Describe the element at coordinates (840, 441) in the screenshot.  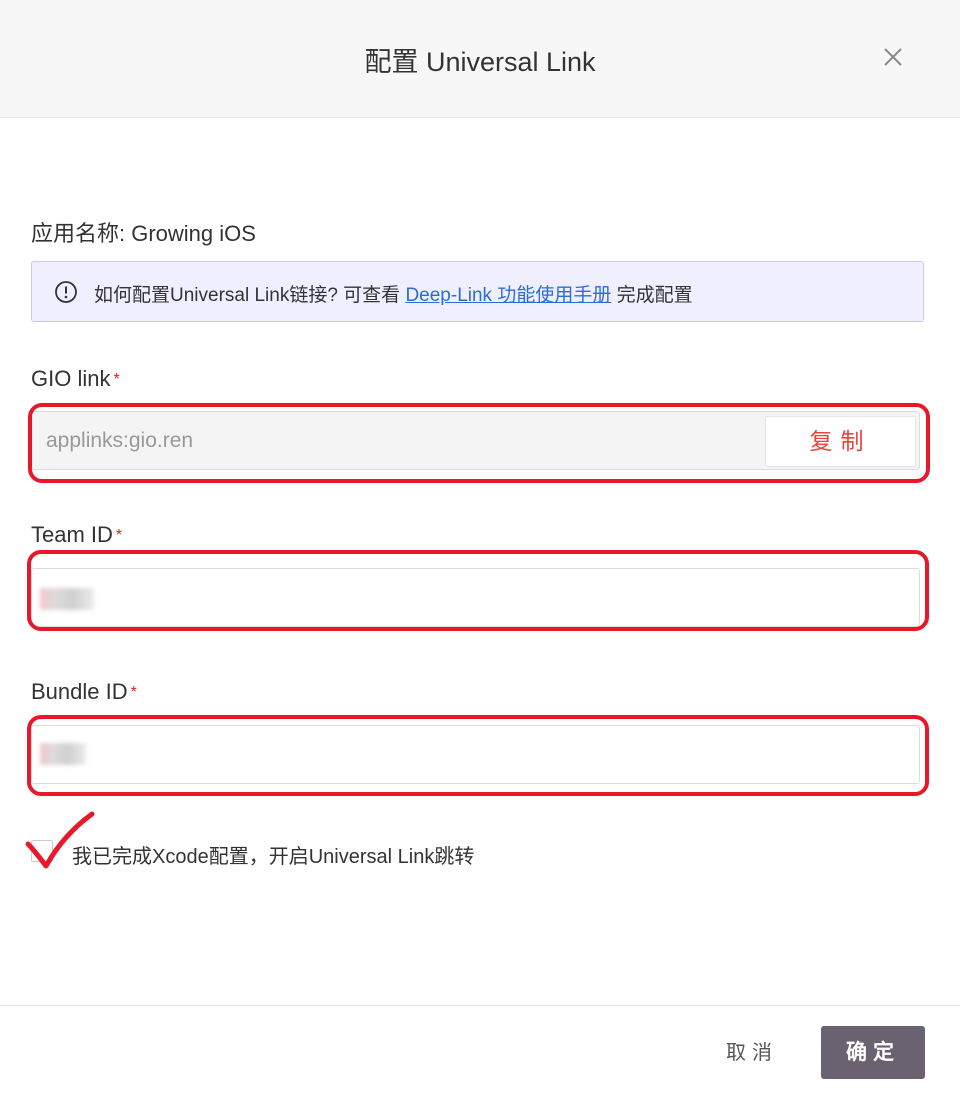
I see `copy-button: 复制` at that location.